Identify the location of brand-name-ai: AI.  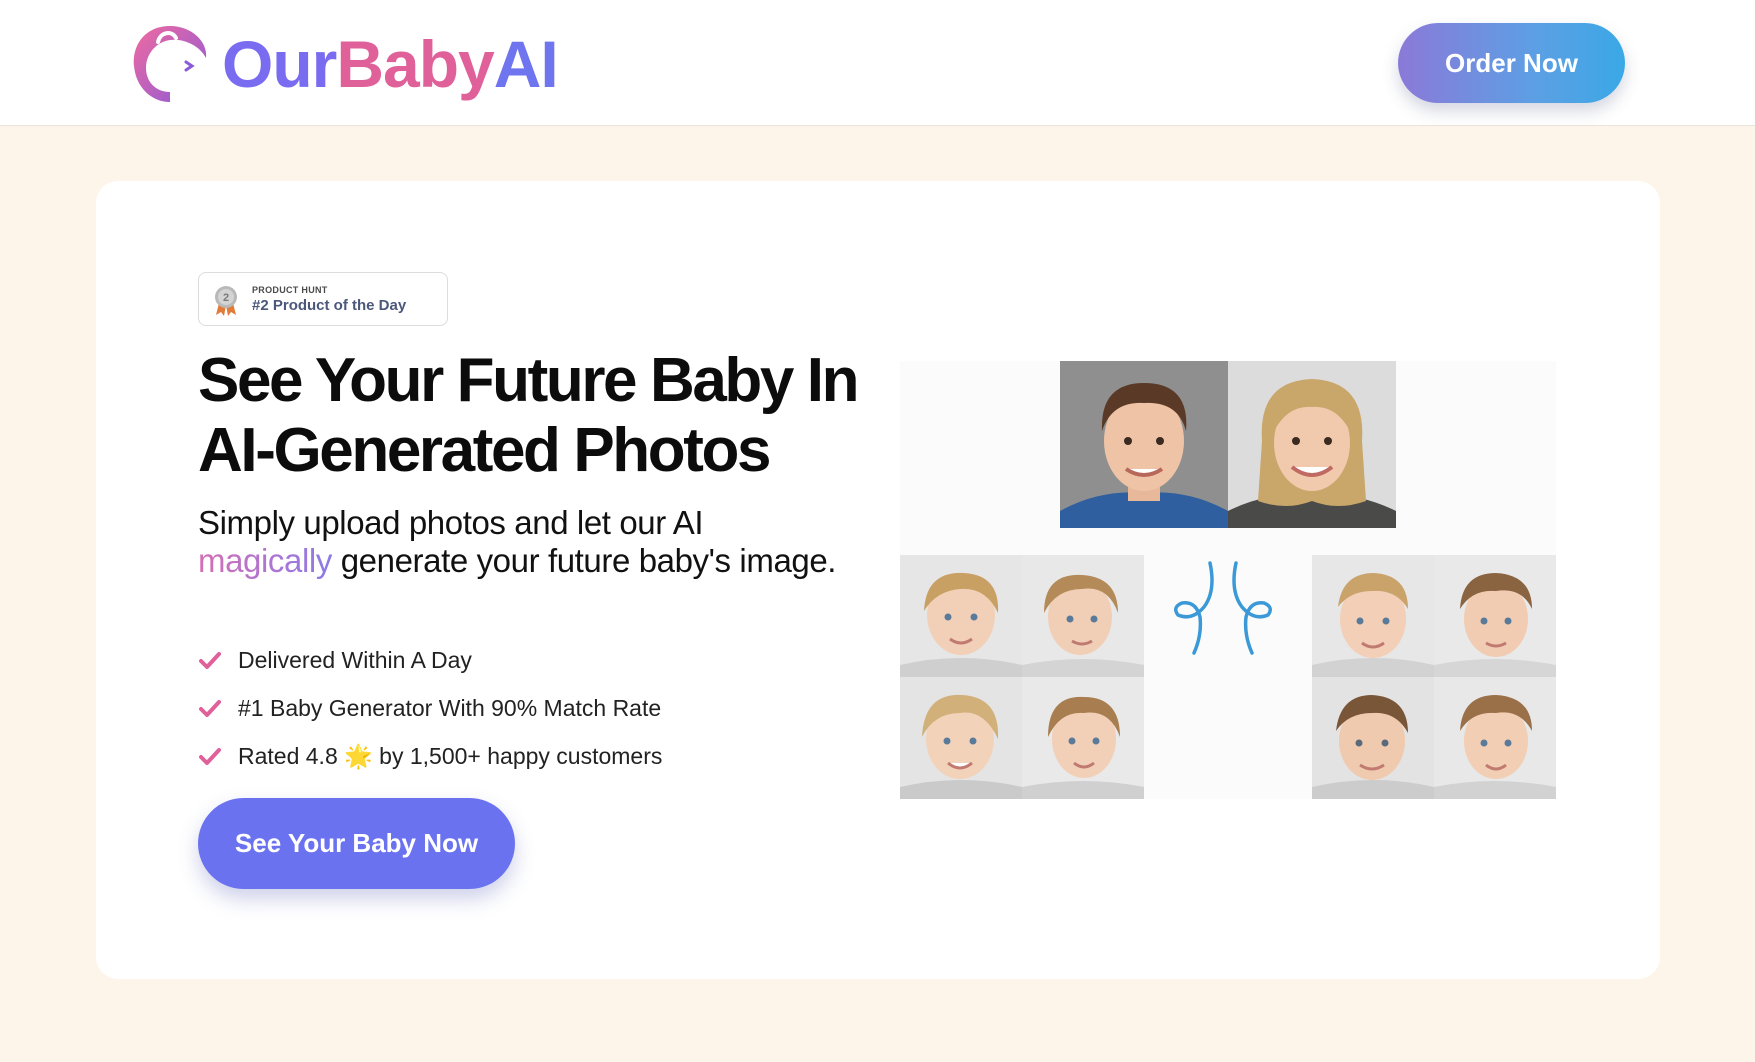
(526, 64).